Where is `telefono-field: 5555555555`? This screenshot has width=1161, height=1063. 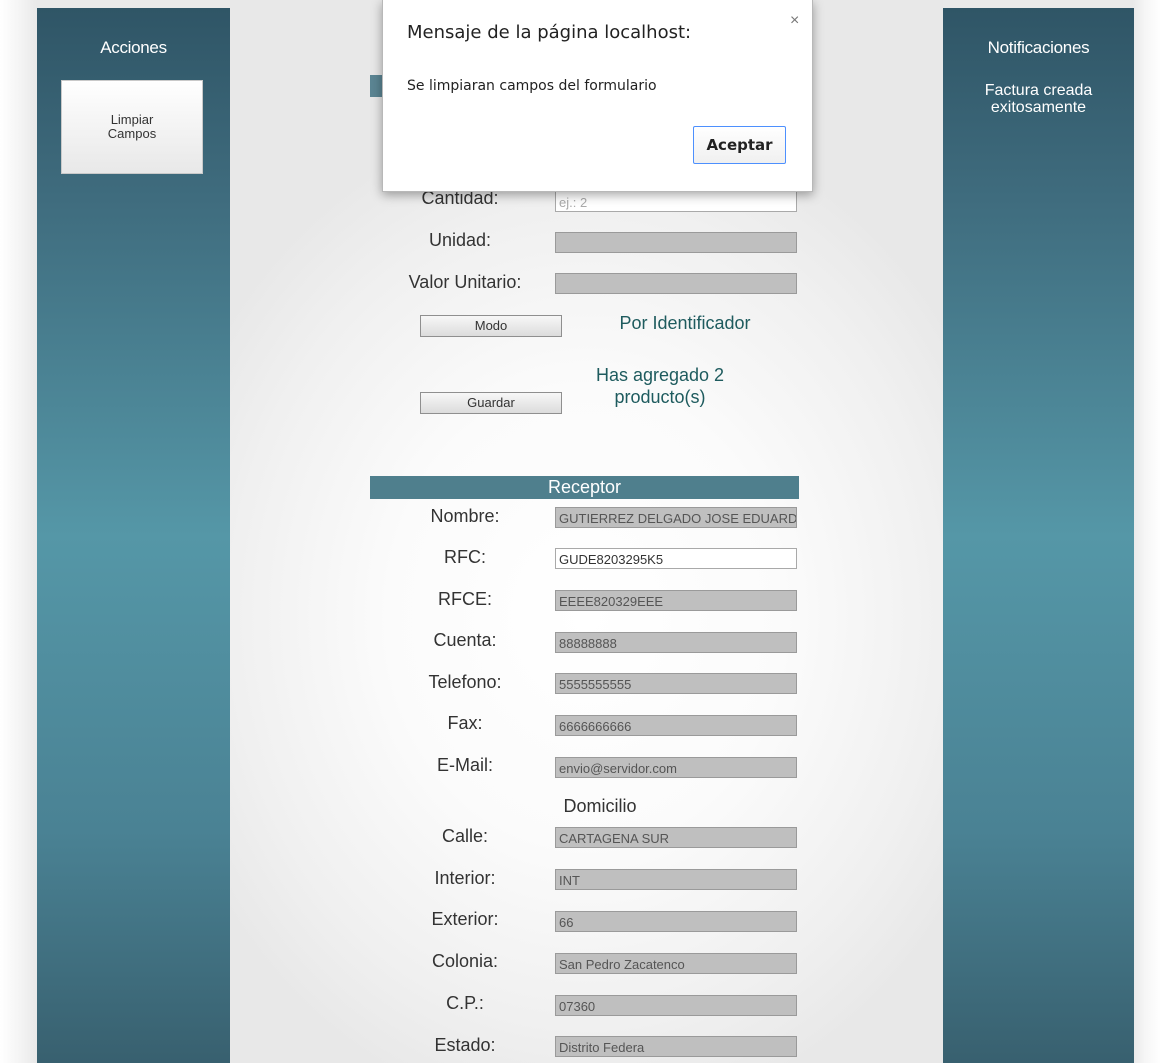 telefono-field: 5555555555 is located at coordinates (676, 683).